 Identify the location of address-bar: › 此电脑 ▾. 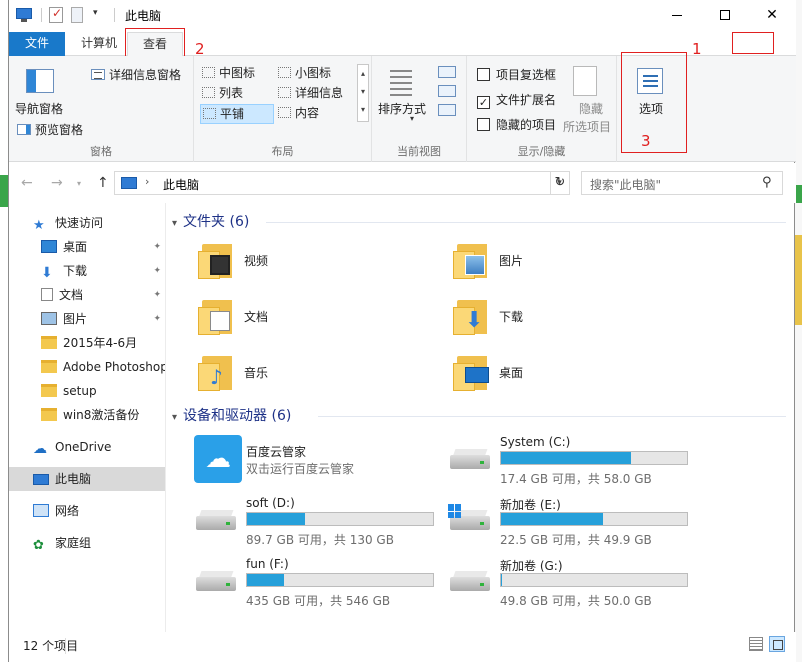
(342, 183).